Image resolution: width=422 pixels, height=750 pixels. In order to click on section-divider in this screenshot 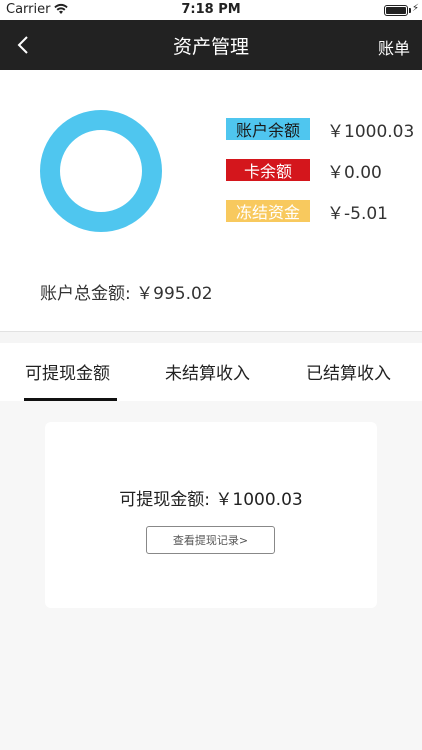, I will do `click(211, 337)`.